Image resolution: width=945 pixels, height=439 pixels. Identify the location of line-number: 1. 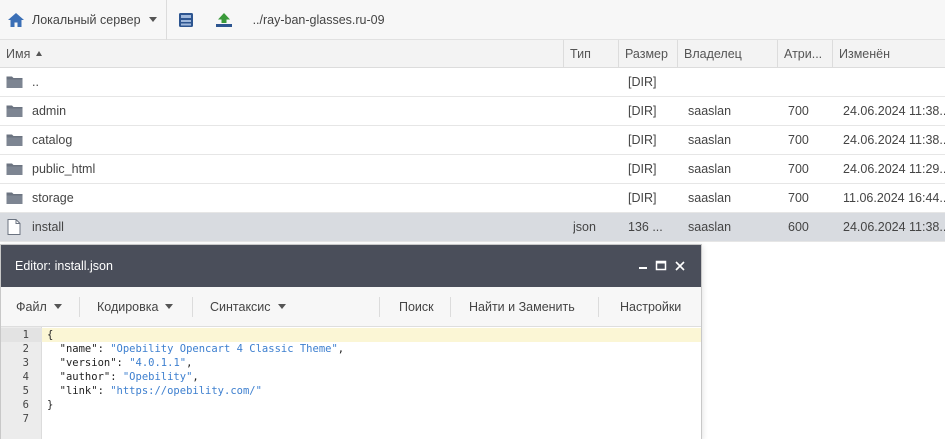
(25, 335).